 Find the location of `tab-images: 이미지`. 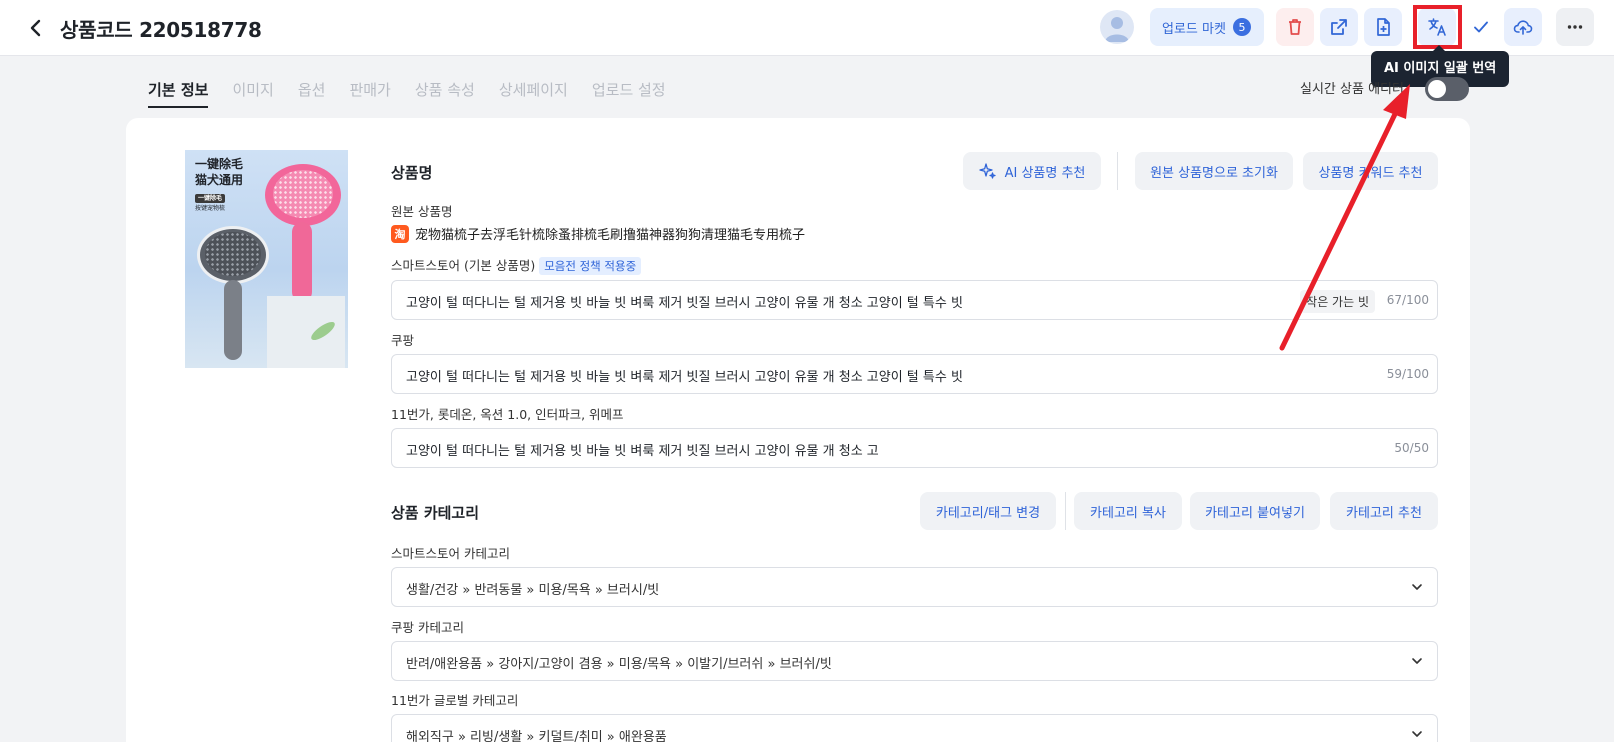

tab-images: 이미지 is located at coordinates (252, 92).